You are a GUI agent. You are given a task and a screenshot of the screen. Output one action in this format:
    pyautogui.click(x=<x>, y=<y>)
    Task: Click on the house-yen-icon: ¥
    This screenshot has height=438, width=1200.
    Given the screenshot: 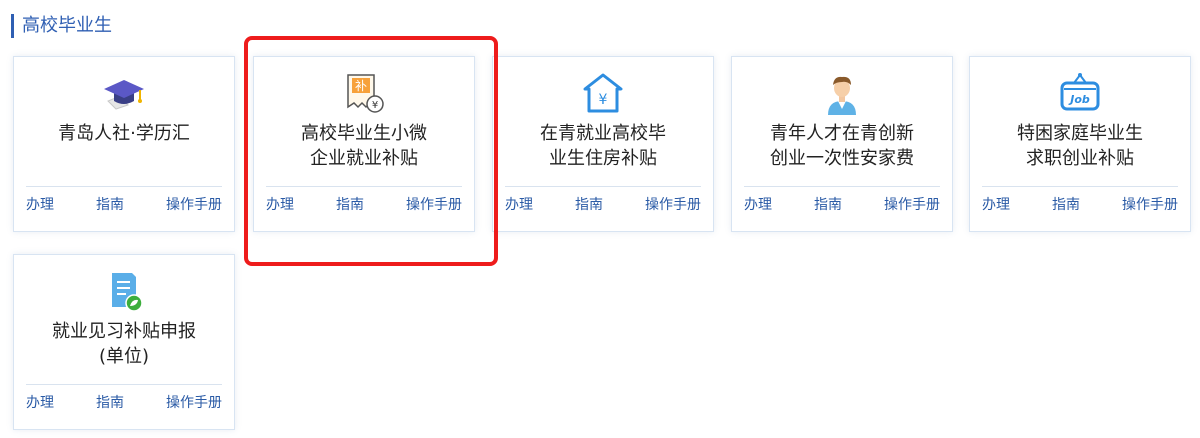 What is the action you would take?
    pyautogui.click(x=603, y=93)
    